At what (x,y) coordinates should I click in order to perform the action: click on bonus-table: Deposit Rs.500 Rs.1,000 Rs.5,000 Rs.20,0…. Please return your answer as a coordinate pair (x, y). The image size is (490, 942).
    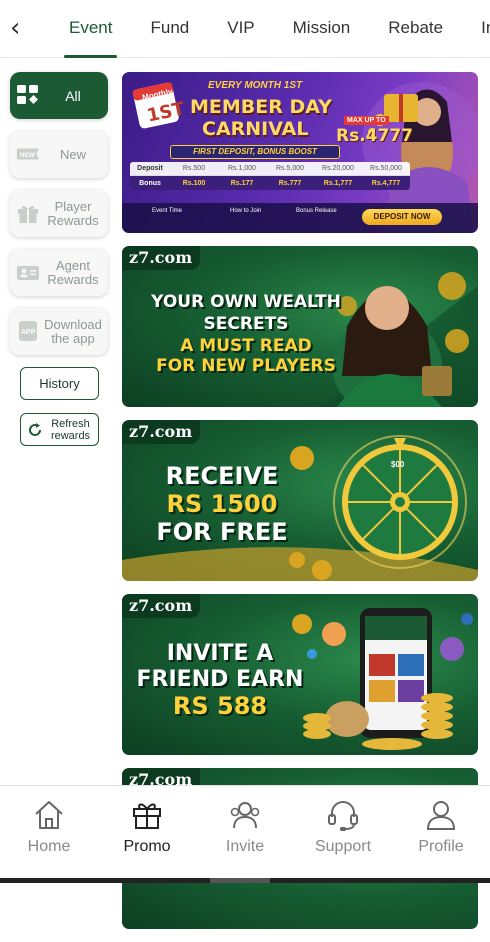
    Looking at the image, I should click on (270, 176).